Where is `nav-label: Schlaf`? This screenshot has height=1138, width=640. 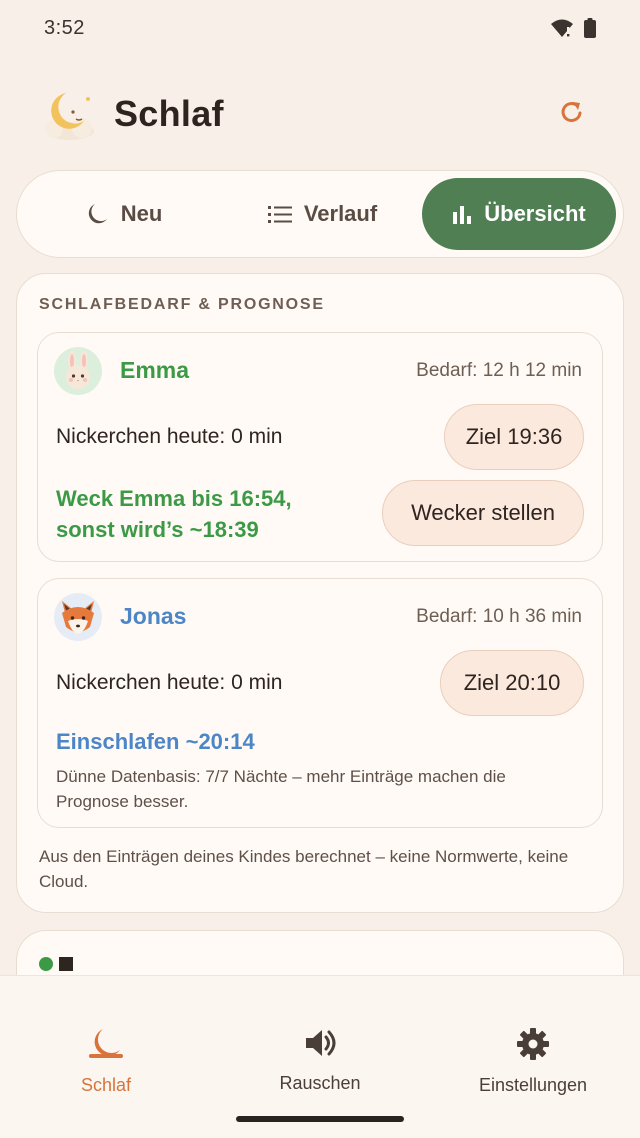
nav-label: Schlaf is located at coordinates (106, 1085).